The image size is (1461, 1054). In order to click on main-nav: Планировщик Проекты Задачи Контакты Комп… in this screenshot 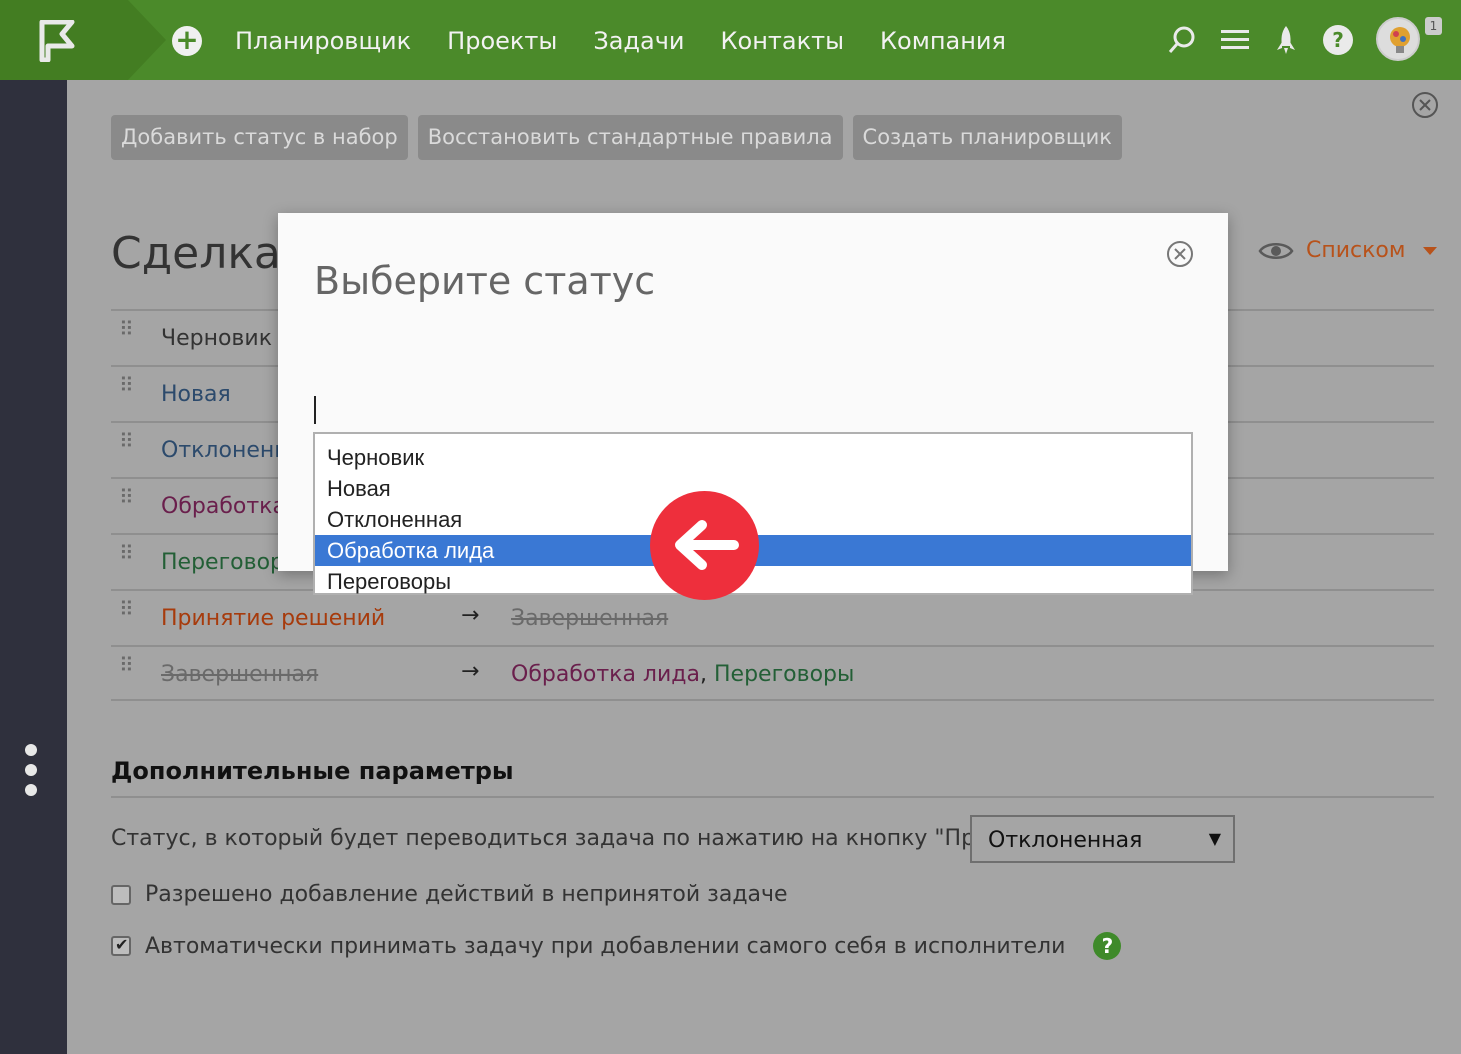, I will do `click(620, 41)`.